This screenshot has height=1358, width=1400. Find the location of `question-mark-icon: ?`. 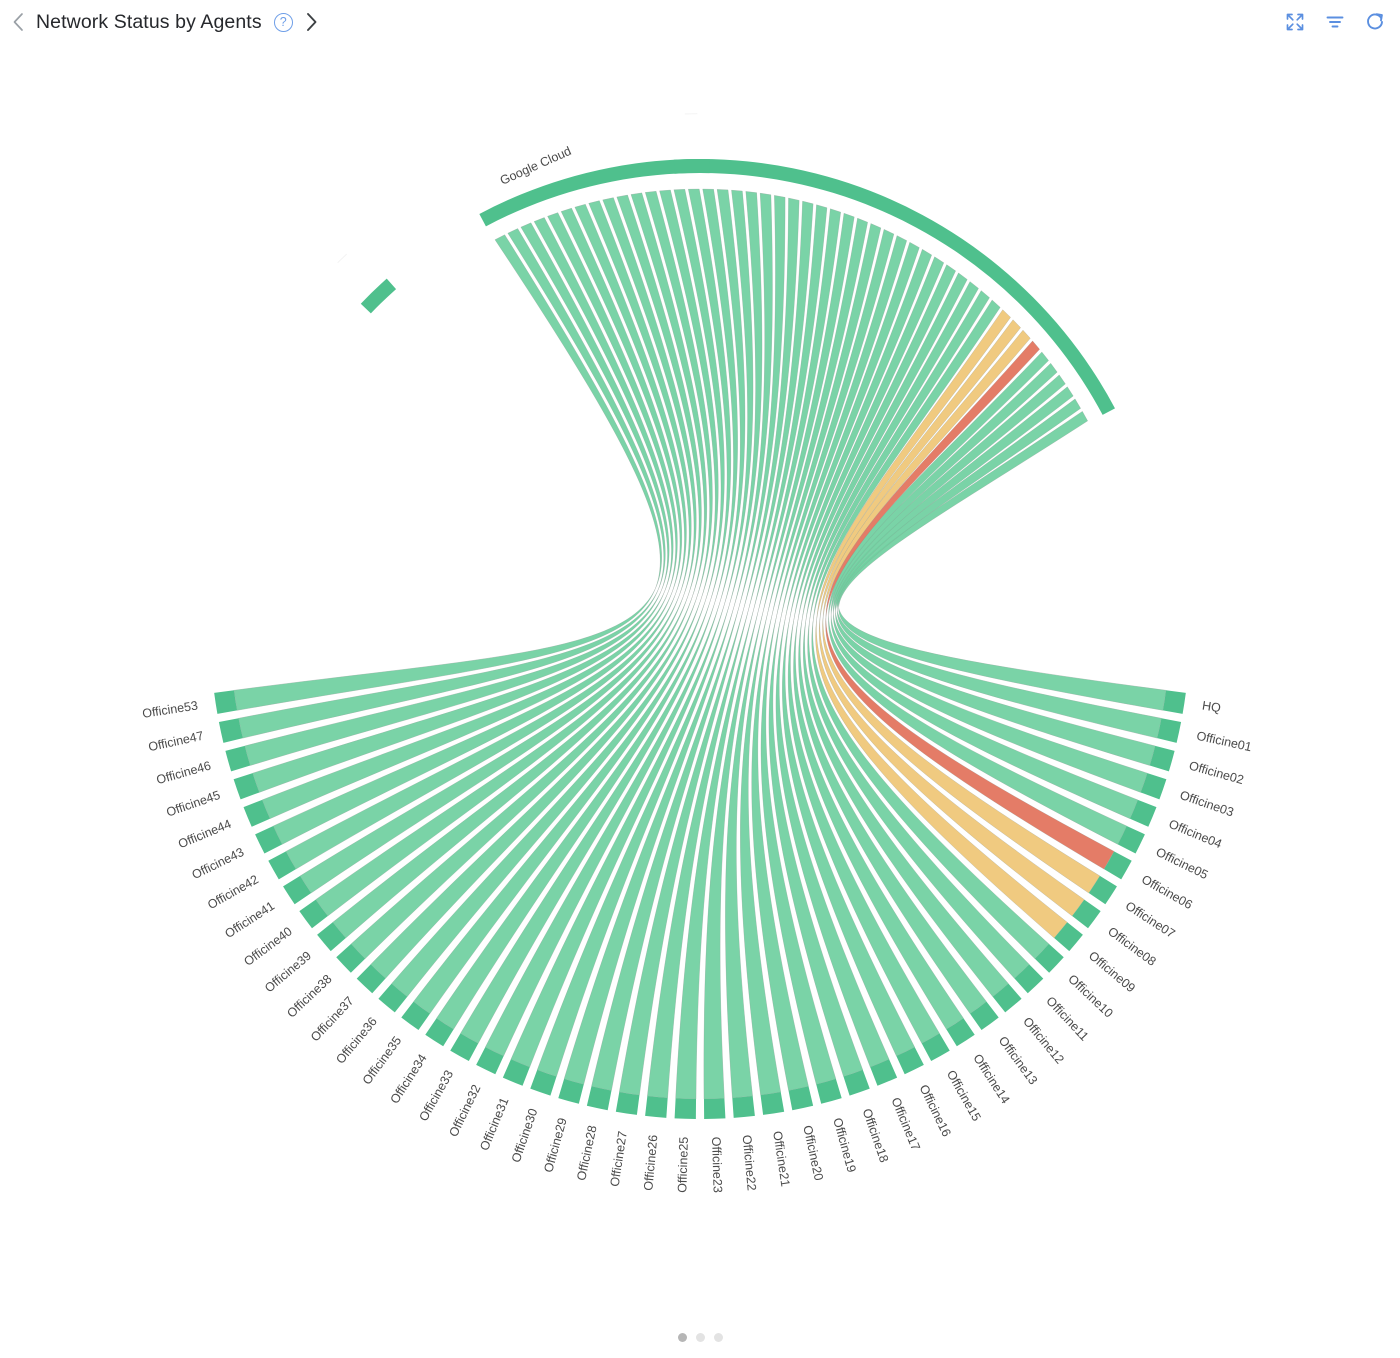

question-mark-icon: ? is located at coordinates (283, 22).